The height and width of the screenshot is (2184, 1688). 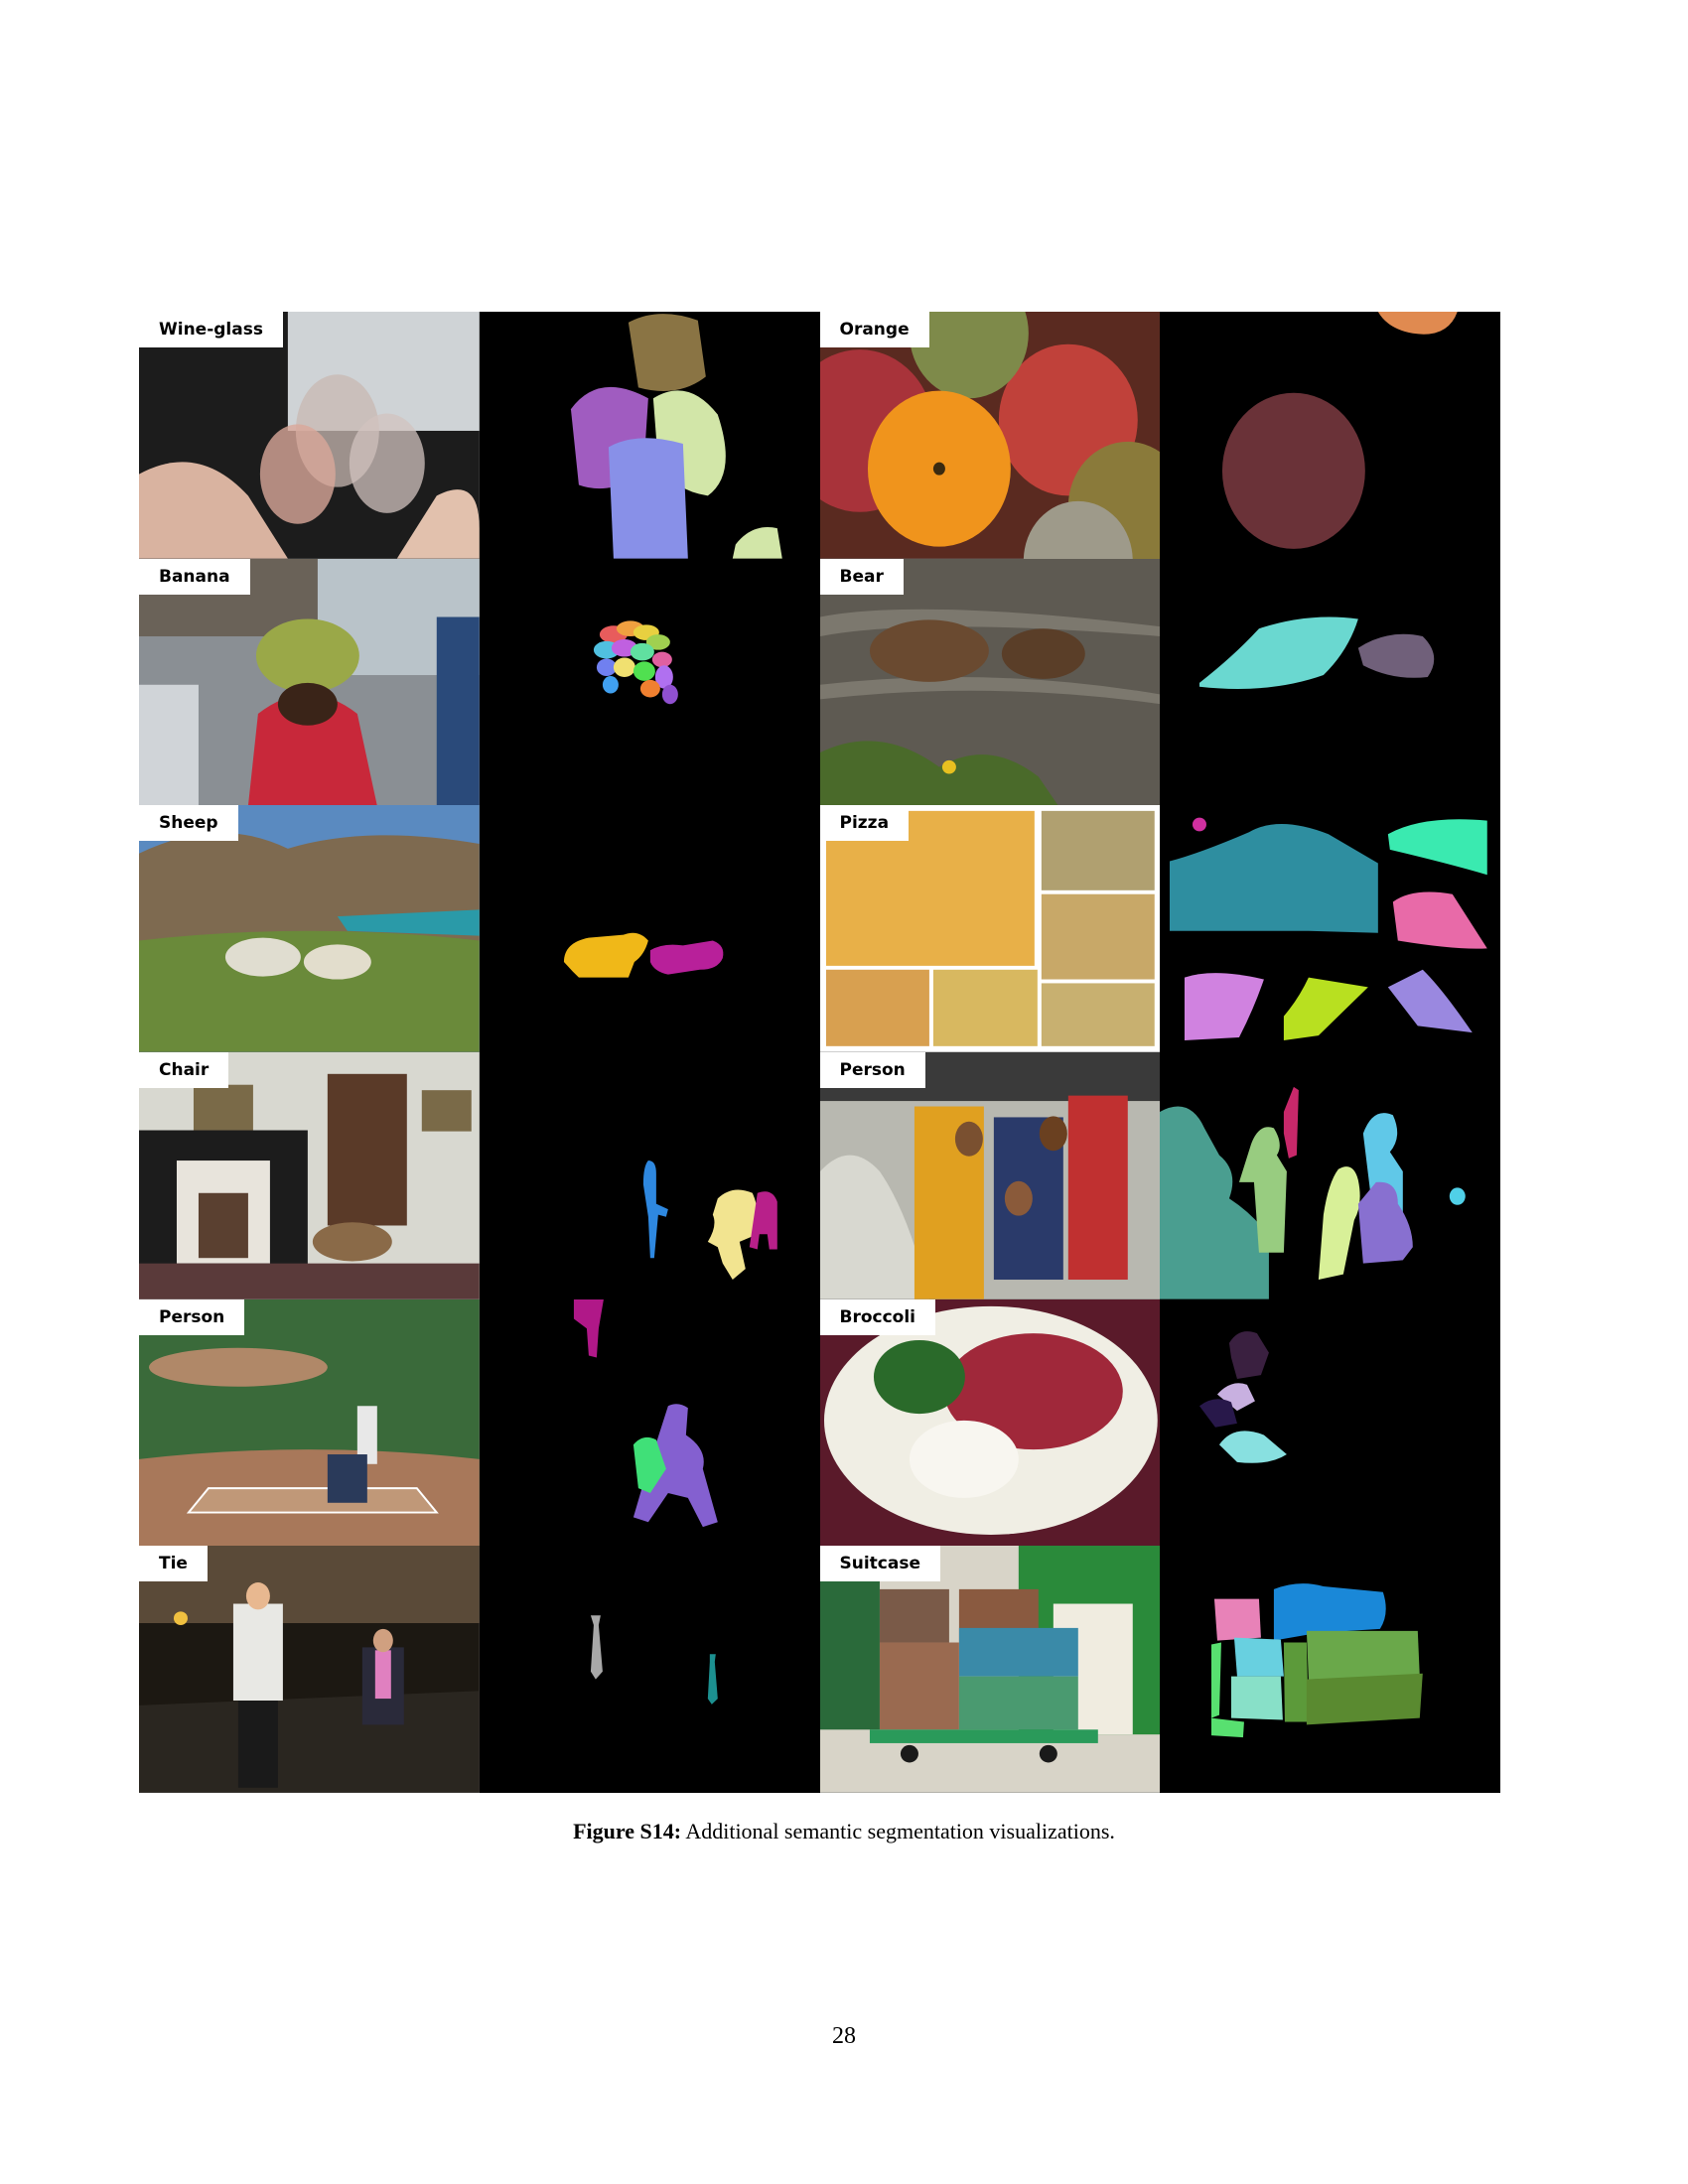 I want to click on mask-tie, so click(x=649, y=1669).